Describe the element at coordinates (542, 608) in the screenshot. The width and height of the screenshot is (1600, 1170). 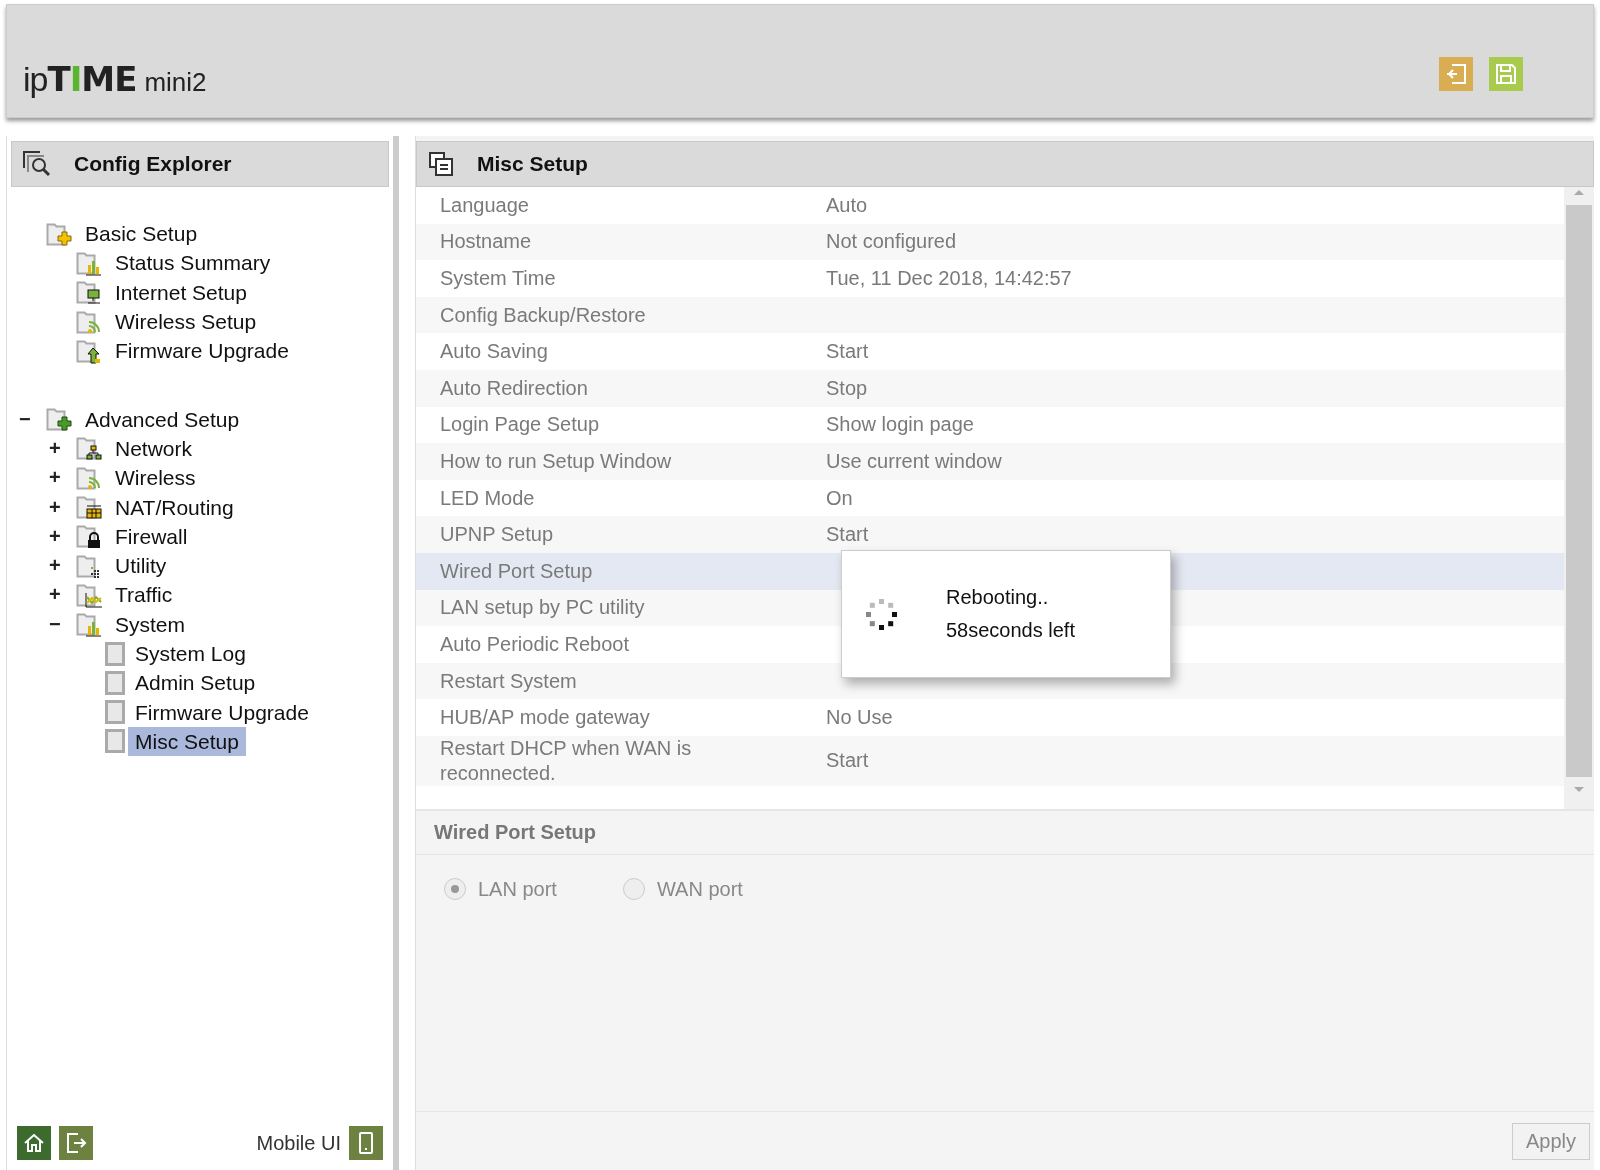
I see `setting-label: LAN setup by PC utility` at that location.